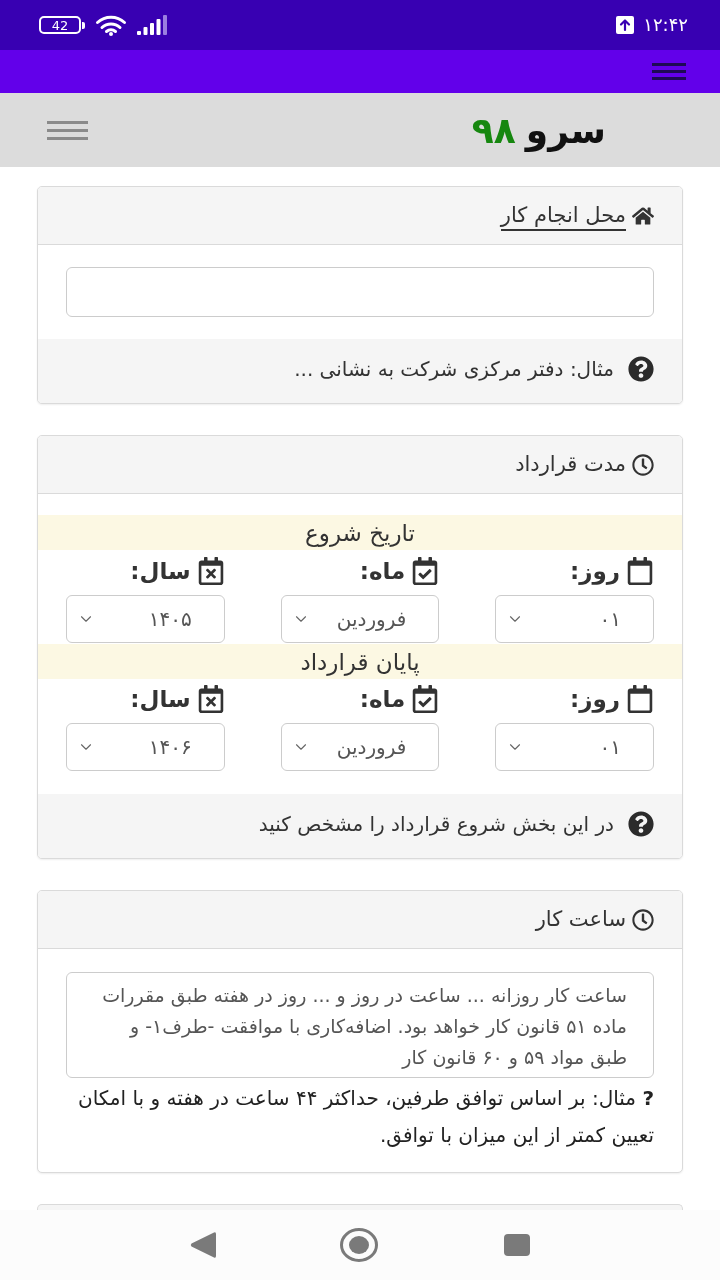  What do you see at coordinates (145, 747) in the screenshot?
I see `dropdown: ۱۴۰۶` at bounding box center [145, 747].